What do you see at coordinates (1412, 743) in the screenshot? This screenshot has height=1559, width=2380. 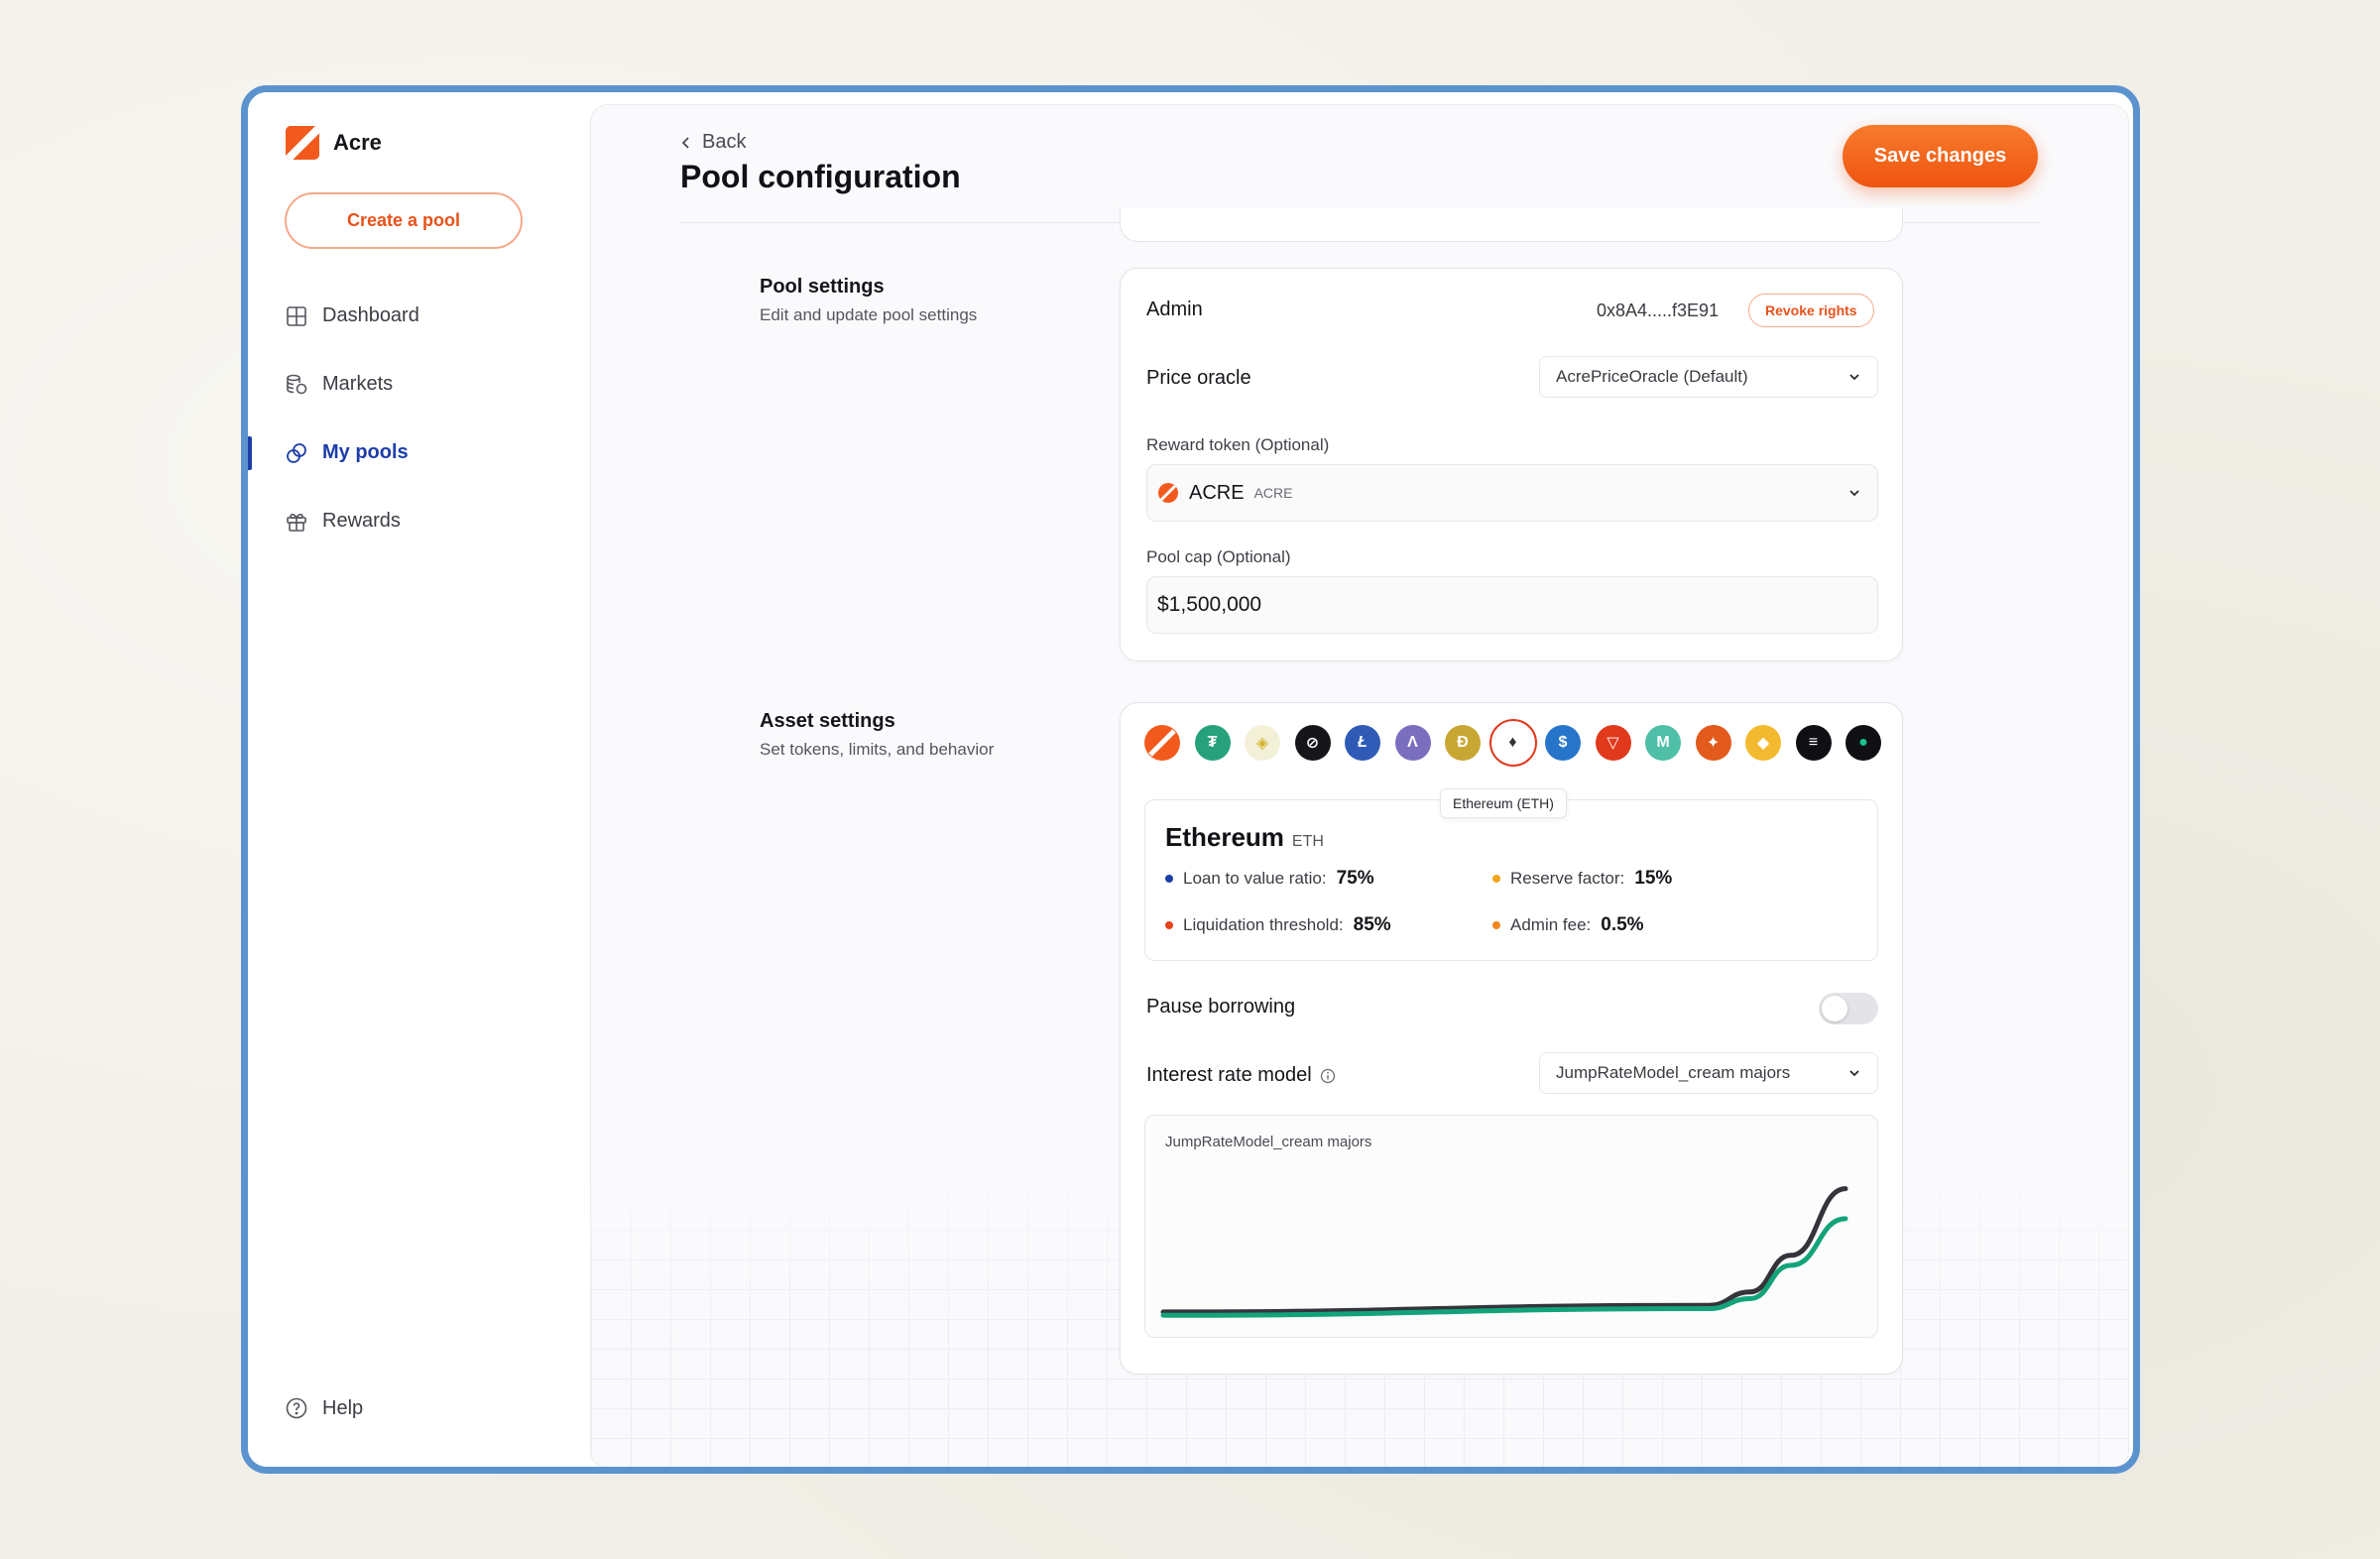 I see `aave-icon: Λ` at bounding box center [1412, 743].